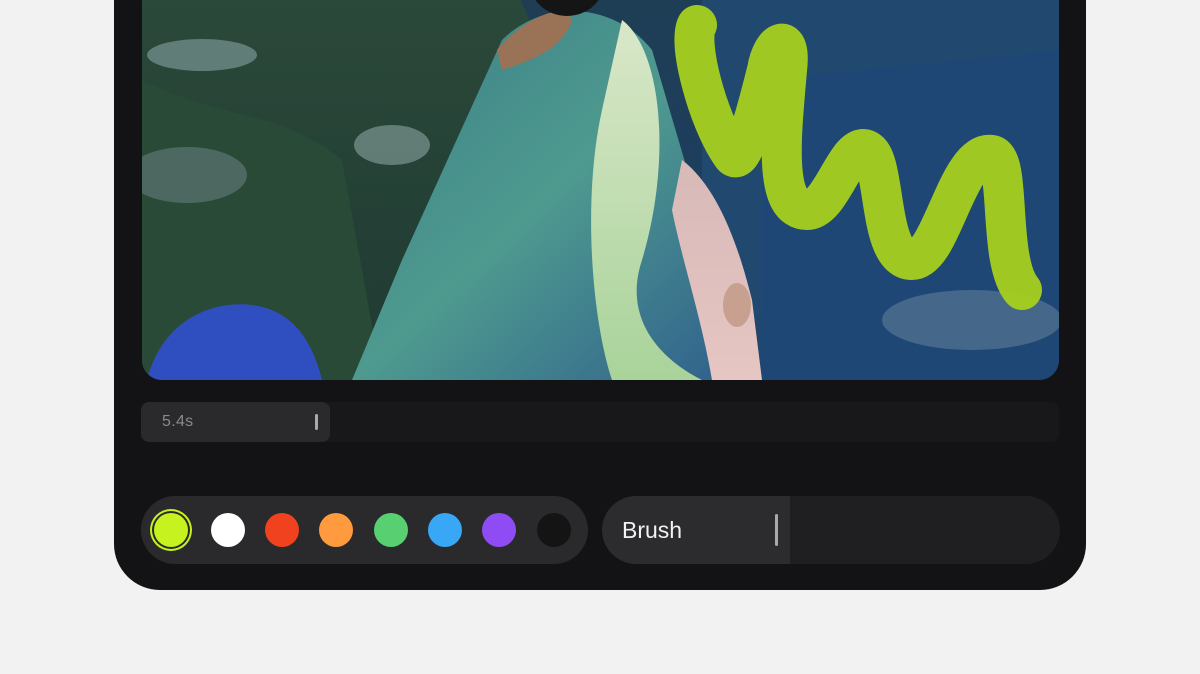 The image size is (1200, 674). I want to click on swatch-blue, so click(445, 530).